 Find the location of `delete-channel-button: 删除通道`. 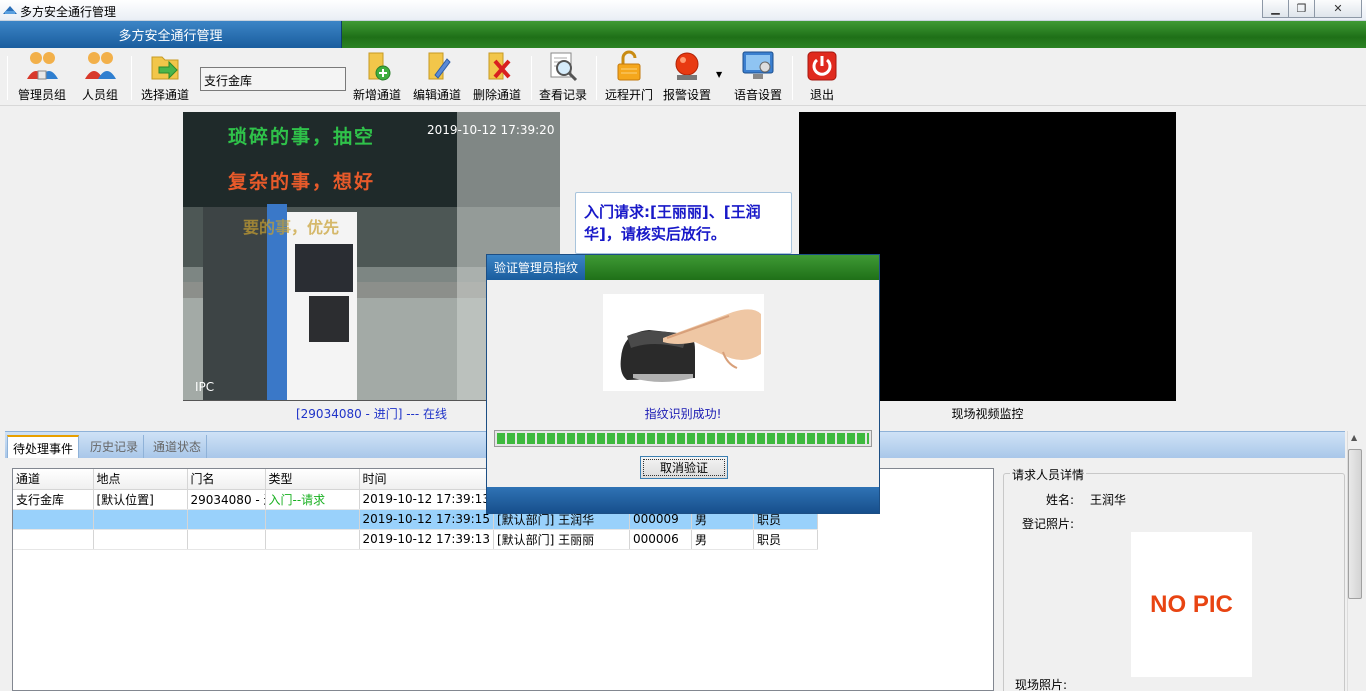

delete-channel-button: 删除通道 is located at coordinates (497, 77).